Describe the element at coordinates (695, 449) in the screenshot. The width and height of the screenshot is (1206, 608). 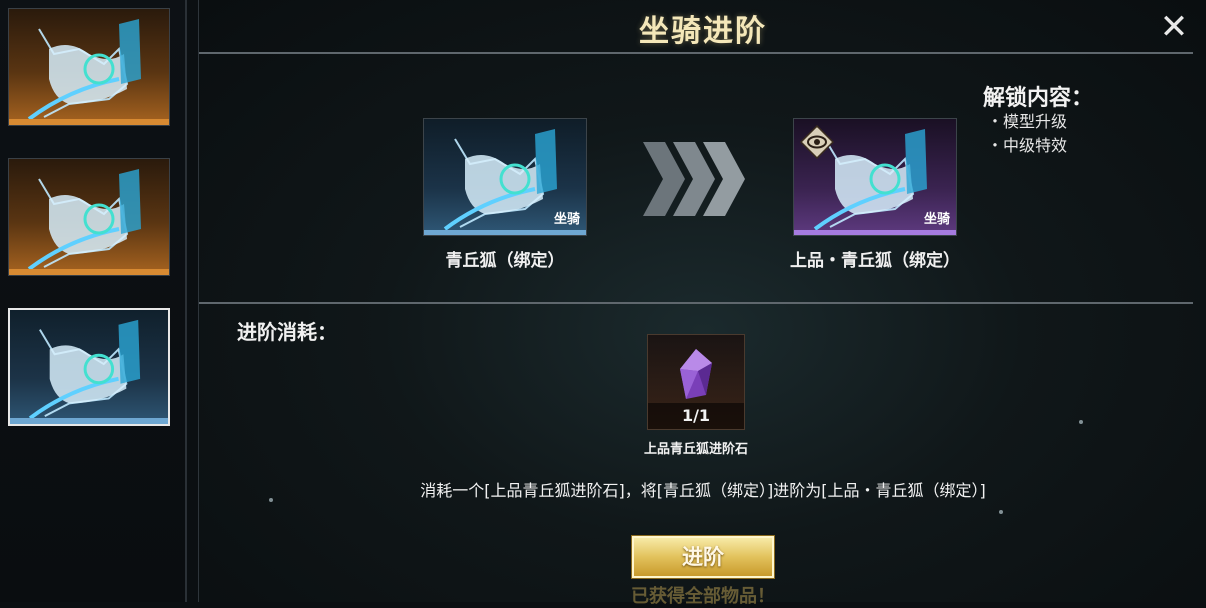
I see `item-name: 上品青丘狐进阶石` at that location.